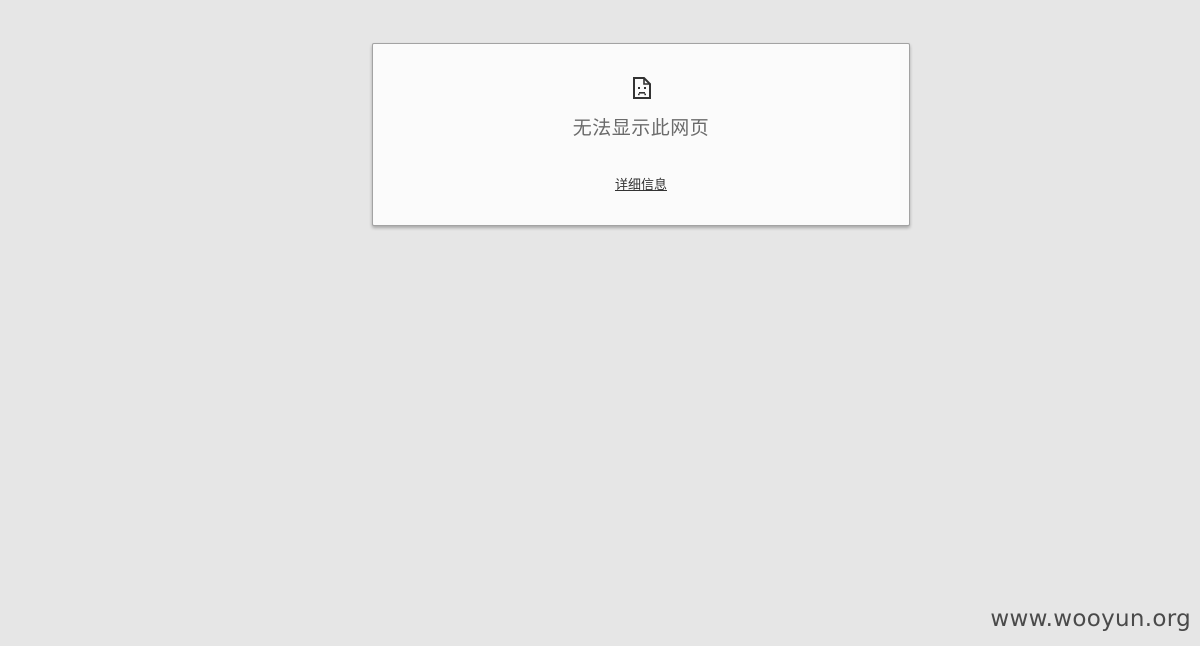 The width and height of the screenshot is (1200, 646). What do you see at coordinates (1090, 619) in the screenshot?
I see `watermark: www.wooyun.org` at bounding box center [1090, 619].